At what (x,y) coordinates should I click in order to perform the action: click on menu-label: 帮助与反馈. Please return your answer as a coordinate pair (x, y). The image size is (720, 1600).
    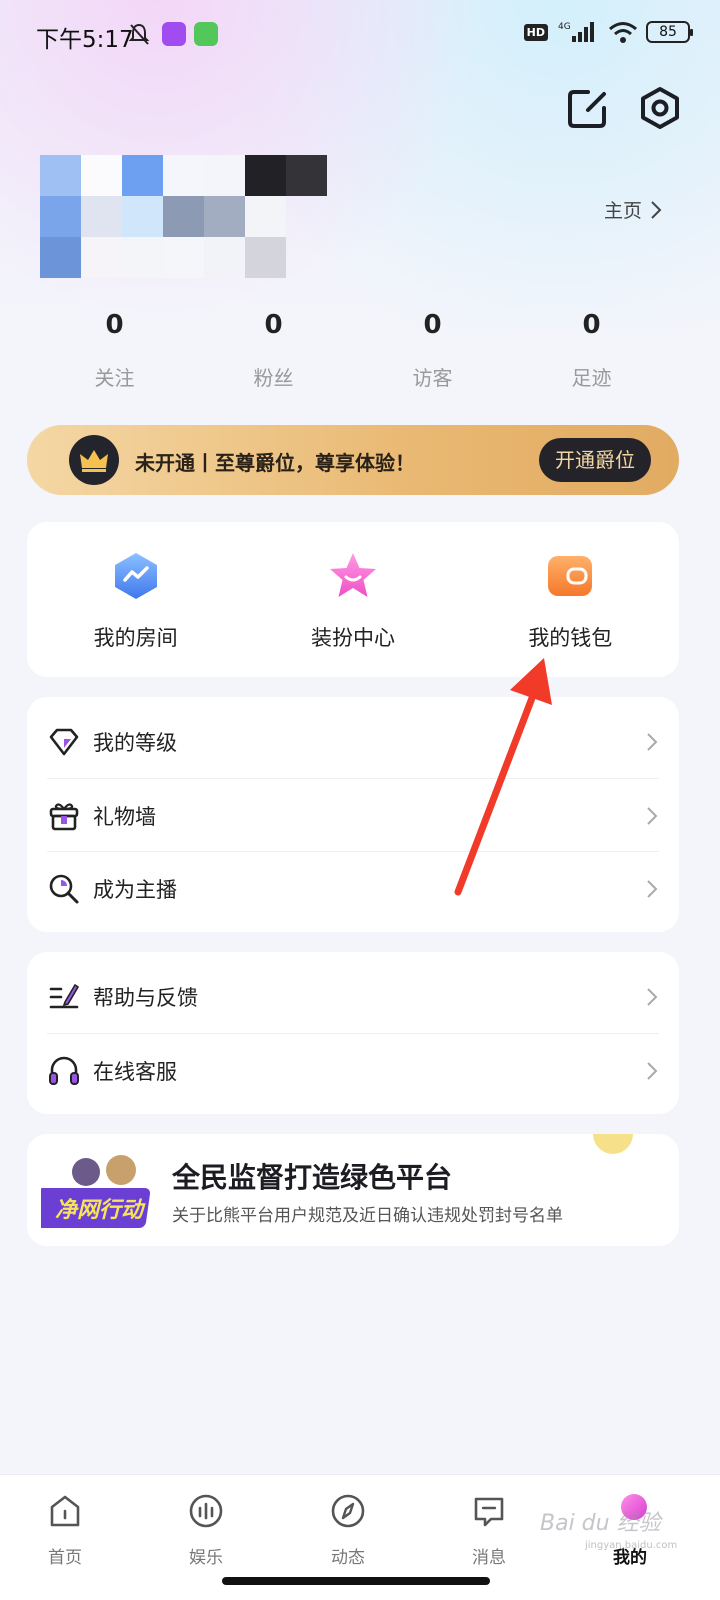
    Looking at the image, I should click on (145, 997).